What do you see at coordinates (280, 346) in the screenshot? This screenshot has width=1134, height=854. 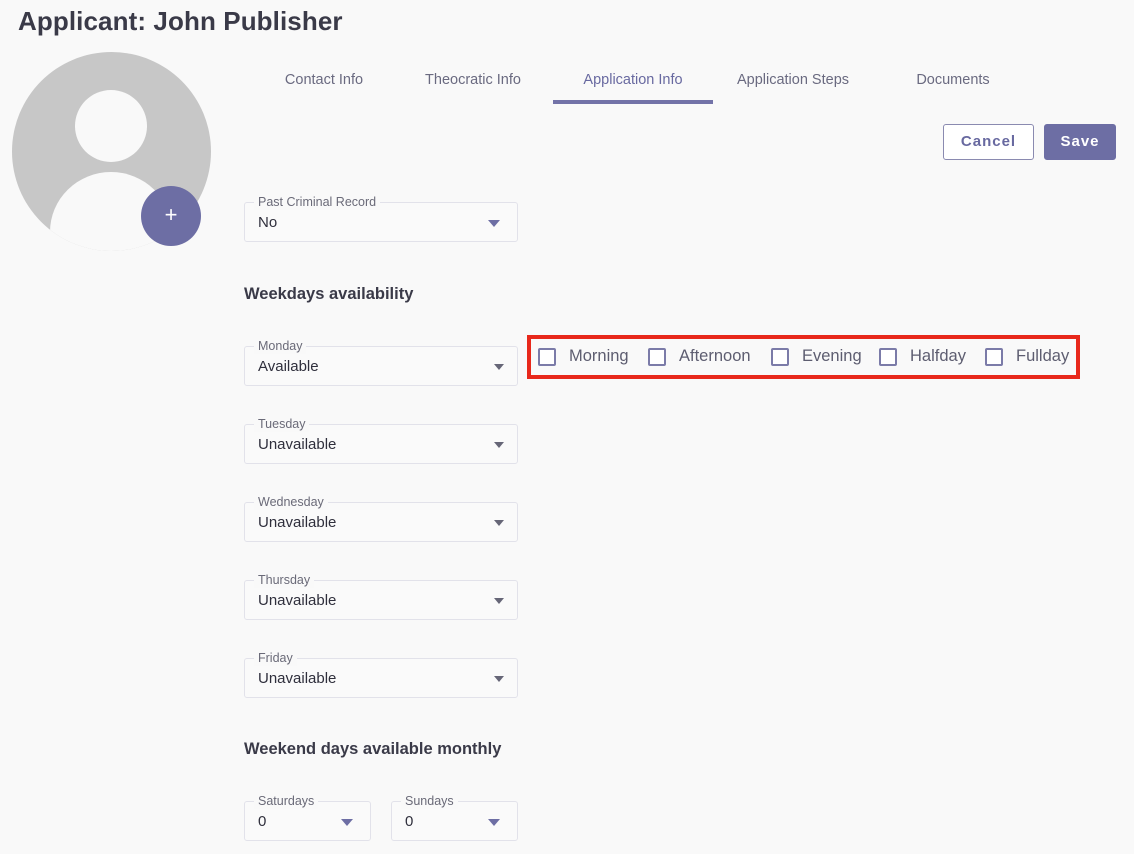 I see `monday-label: Monday` at bounding box center [280, 346].